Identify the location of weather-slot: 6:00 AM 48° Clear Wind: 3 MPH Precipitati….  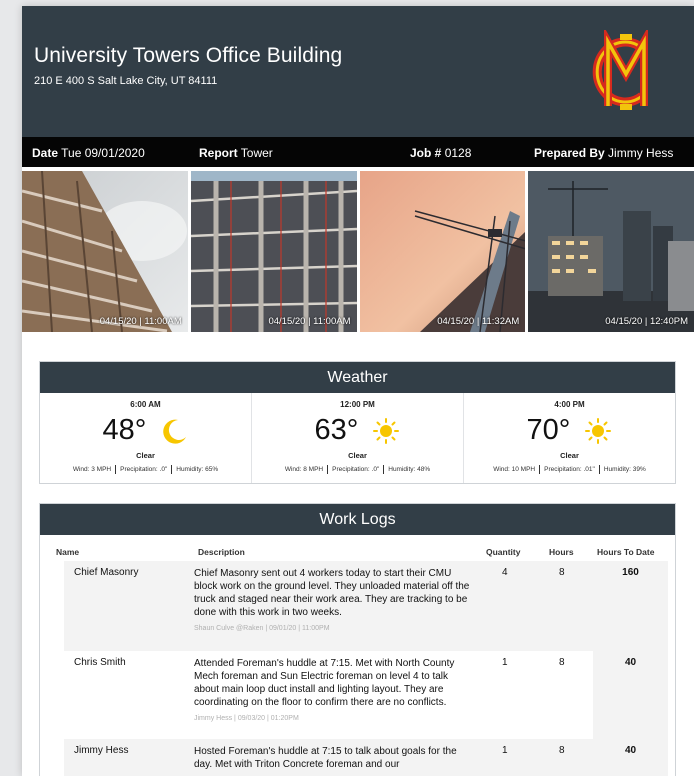
(146, 438).